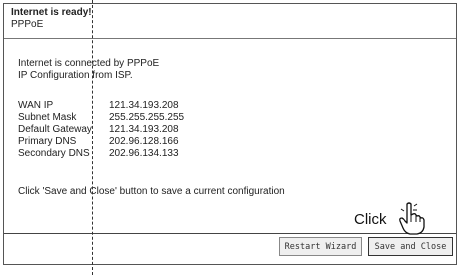 Image resolution: width=462 pixels, height=275 pixels. I want to click on info-label: Subnet Mask, so click(47, 117).